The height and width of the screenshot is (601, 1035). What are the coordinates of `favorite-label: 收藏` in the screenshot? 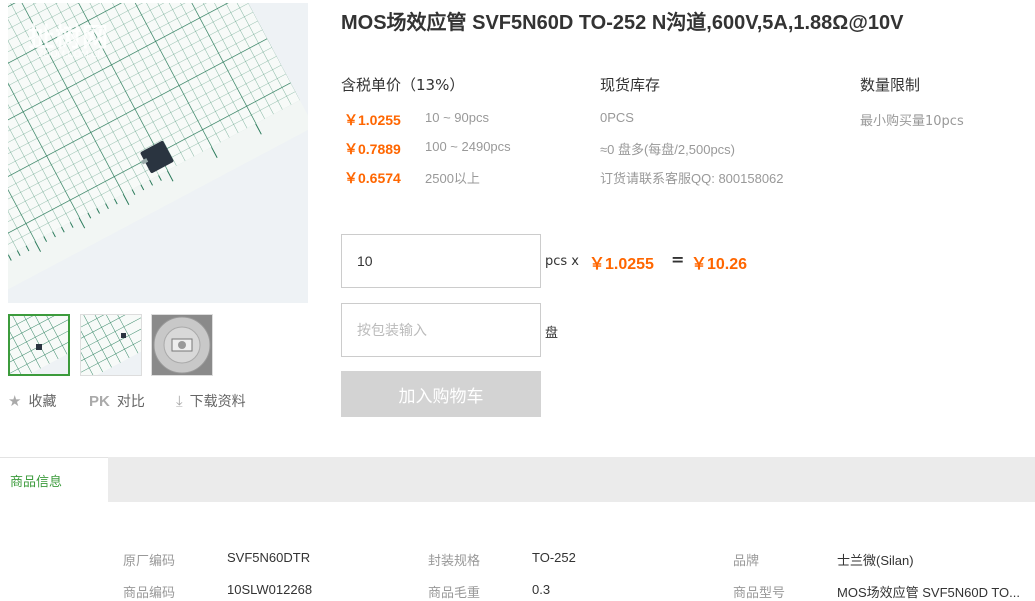 It's located at (42, 402).